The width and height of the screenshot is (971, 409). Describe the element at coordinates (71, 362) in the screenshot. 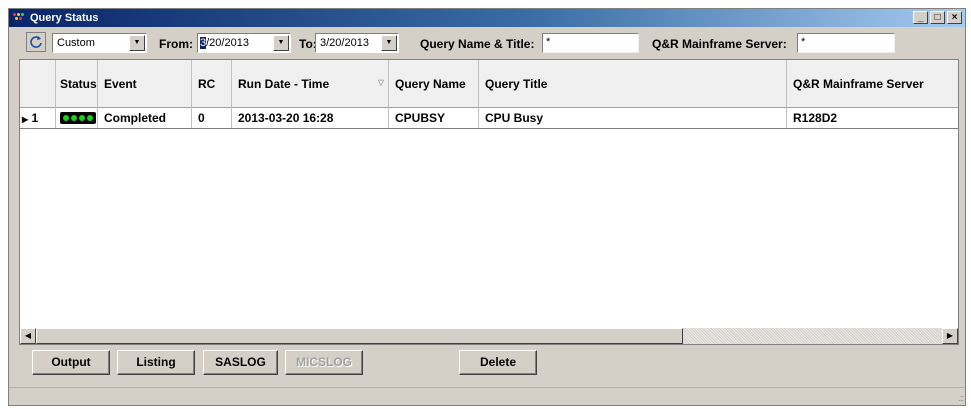

I see `output-button: Output` at that location.